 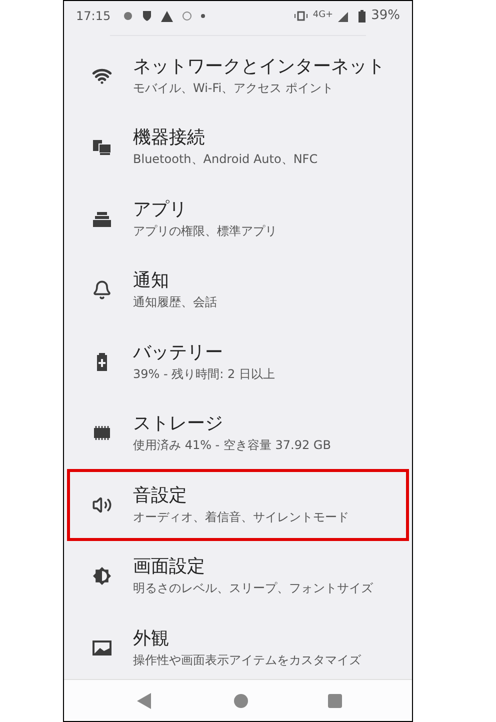 I want to click on battery-icon, so click(x=362, y=16).